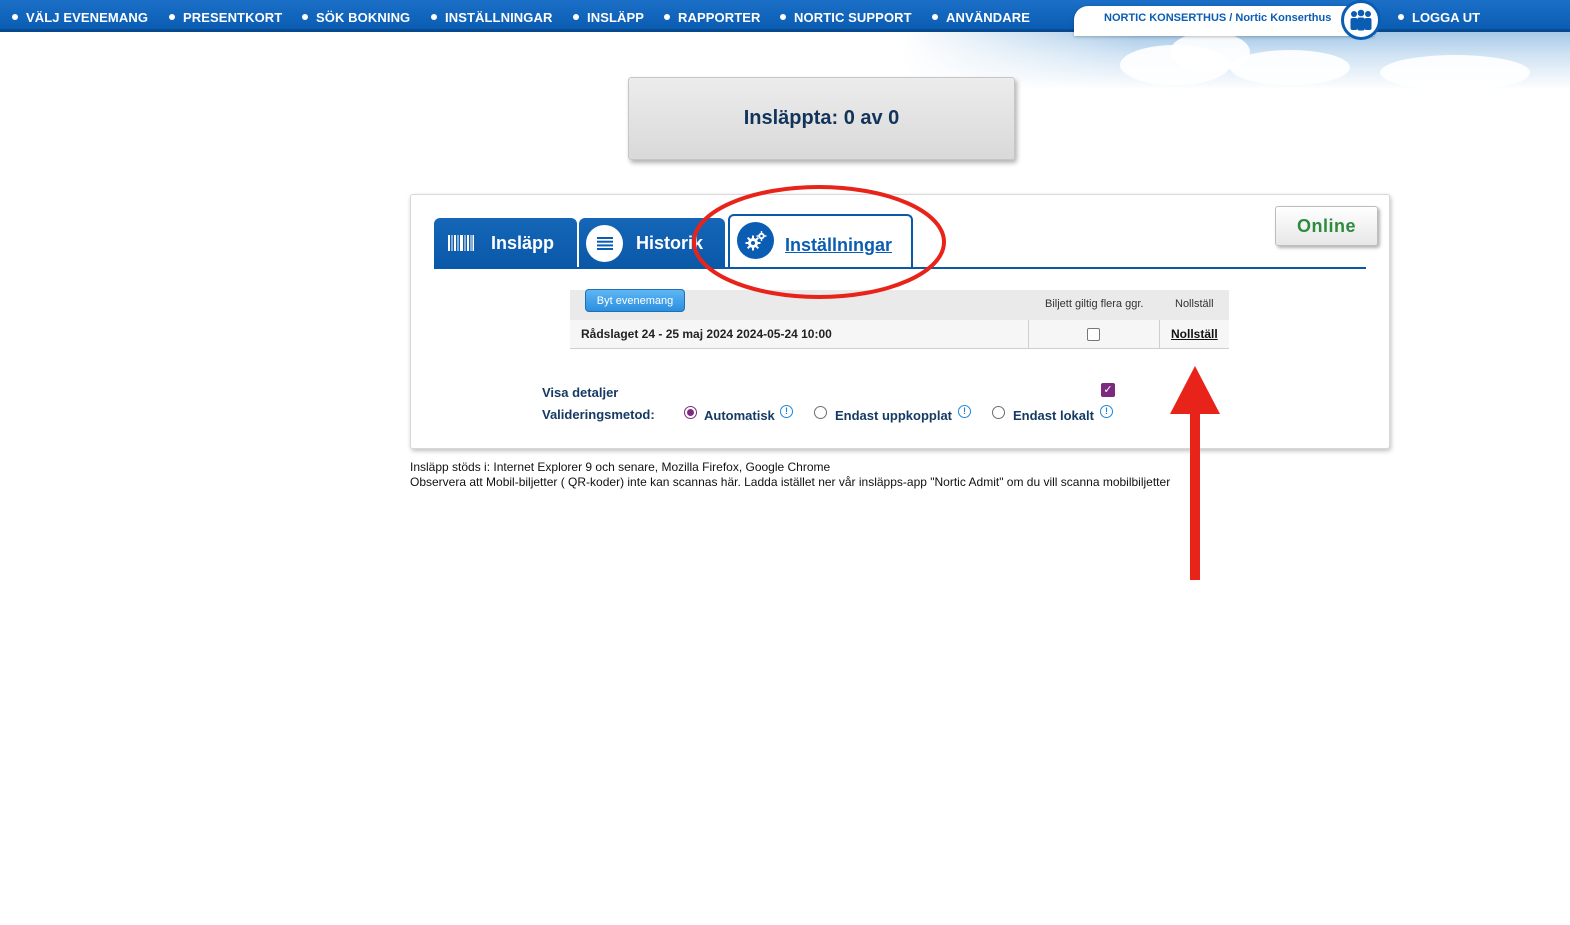 The height and width of the screenshot is (925, 1570). I want to click on logout-link: LOGGA UT, so click(1439, 17).